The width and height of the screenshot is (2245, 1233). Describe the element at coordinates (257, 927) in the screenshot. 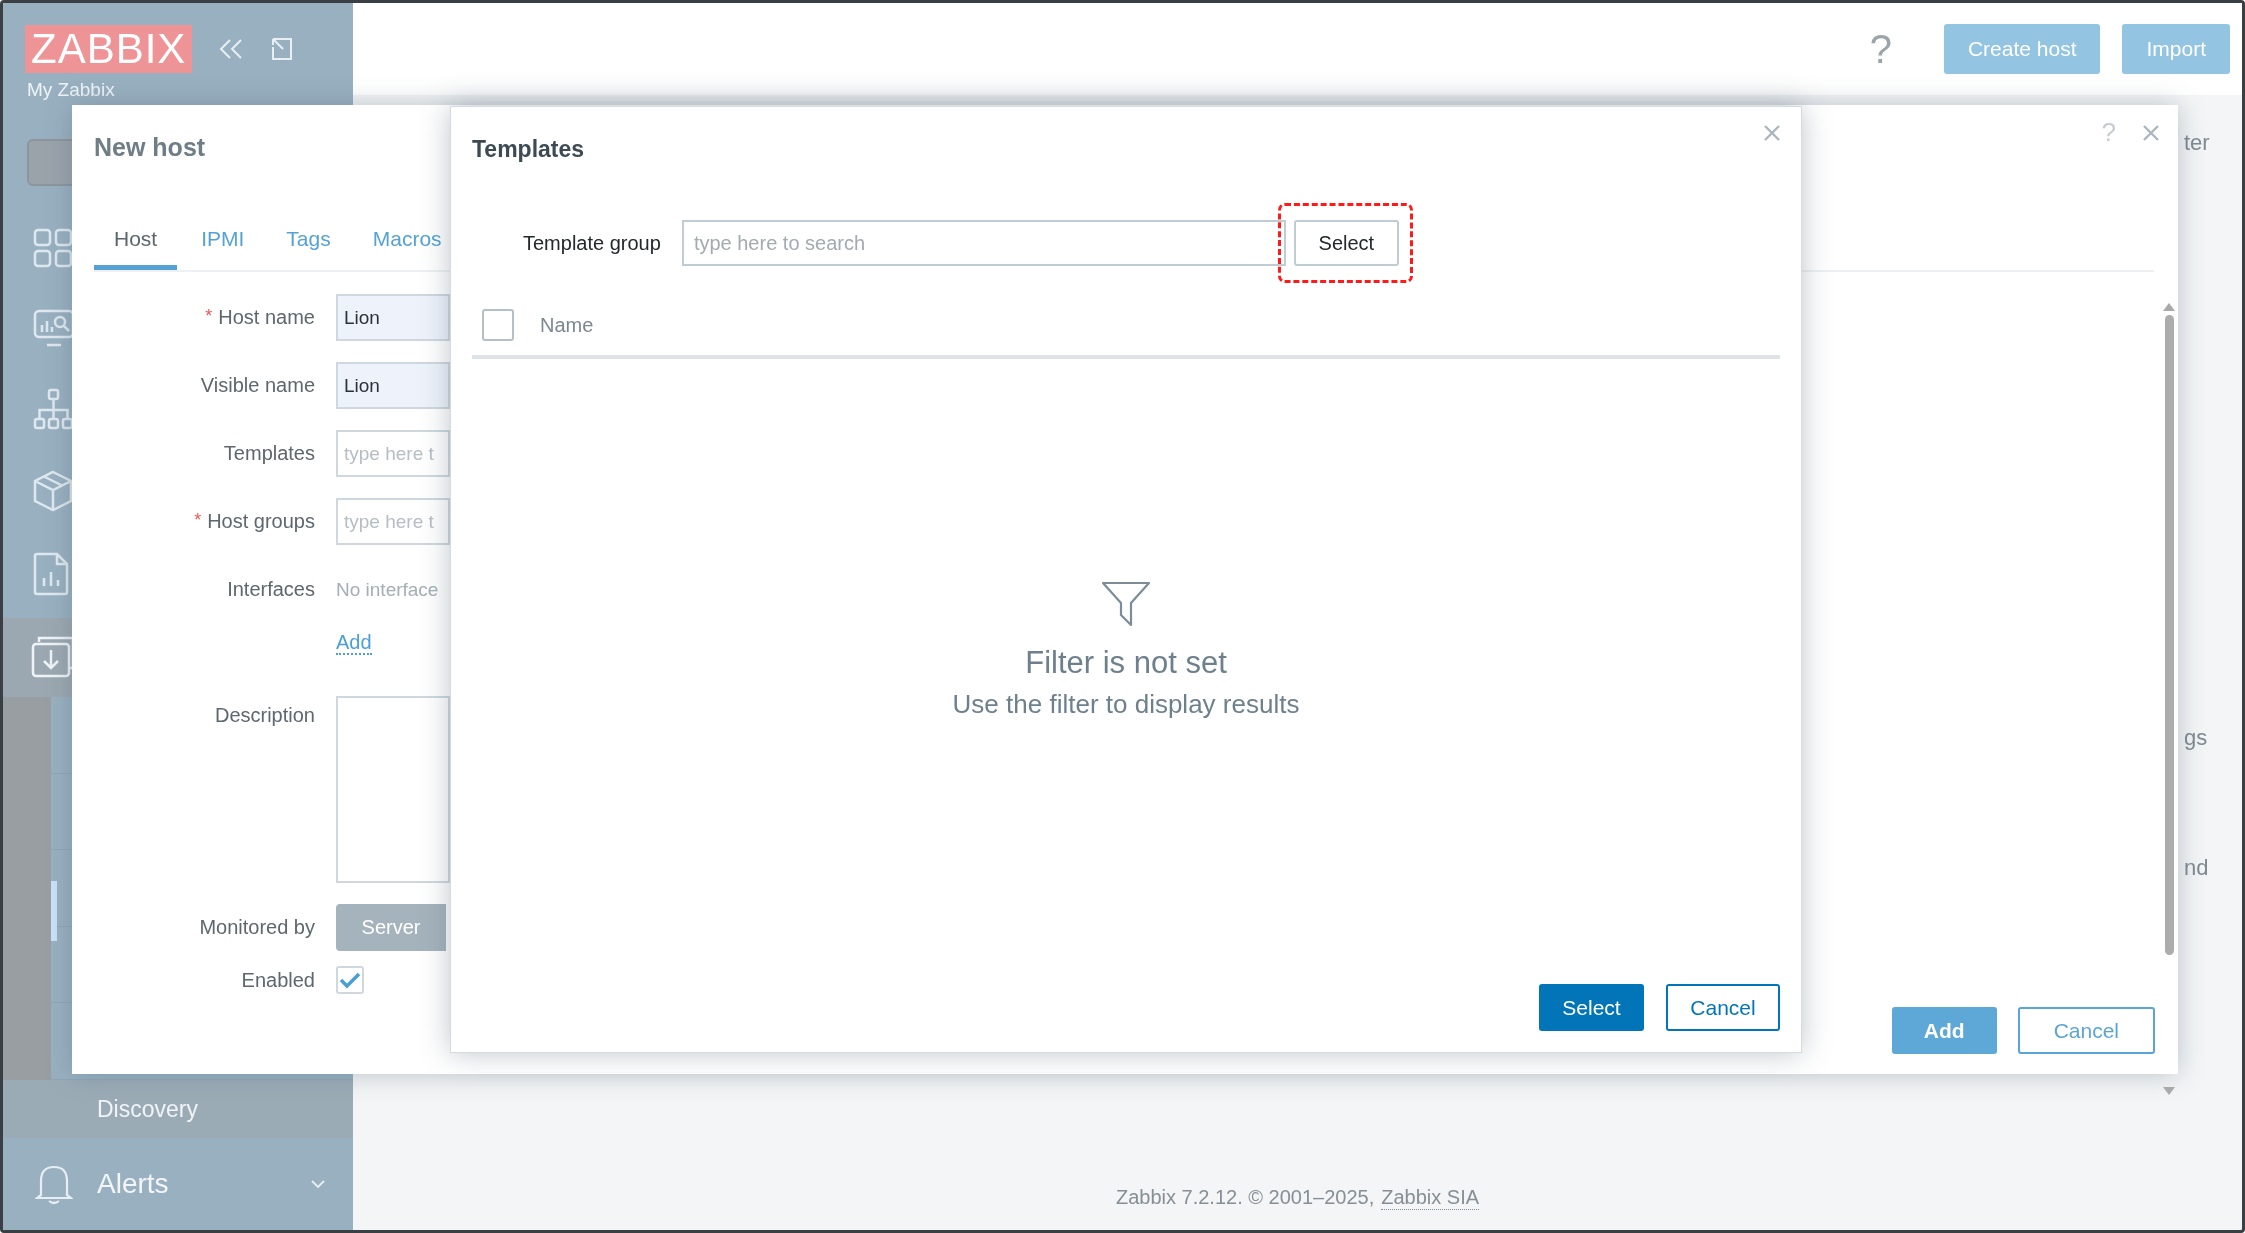

I see `field-label: Monitored by` at that location.